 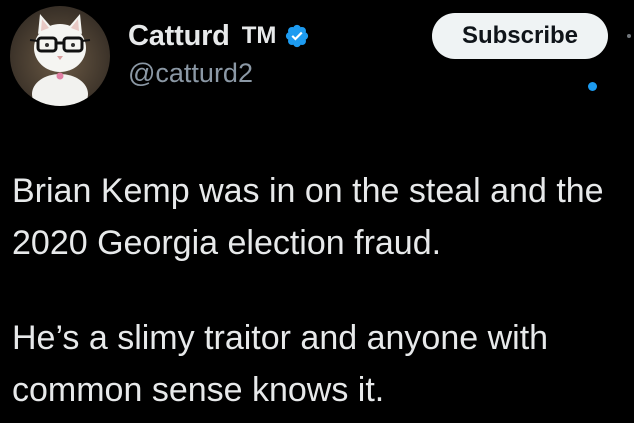 I want to click on more-options-icon, so click(x=629, y=36).